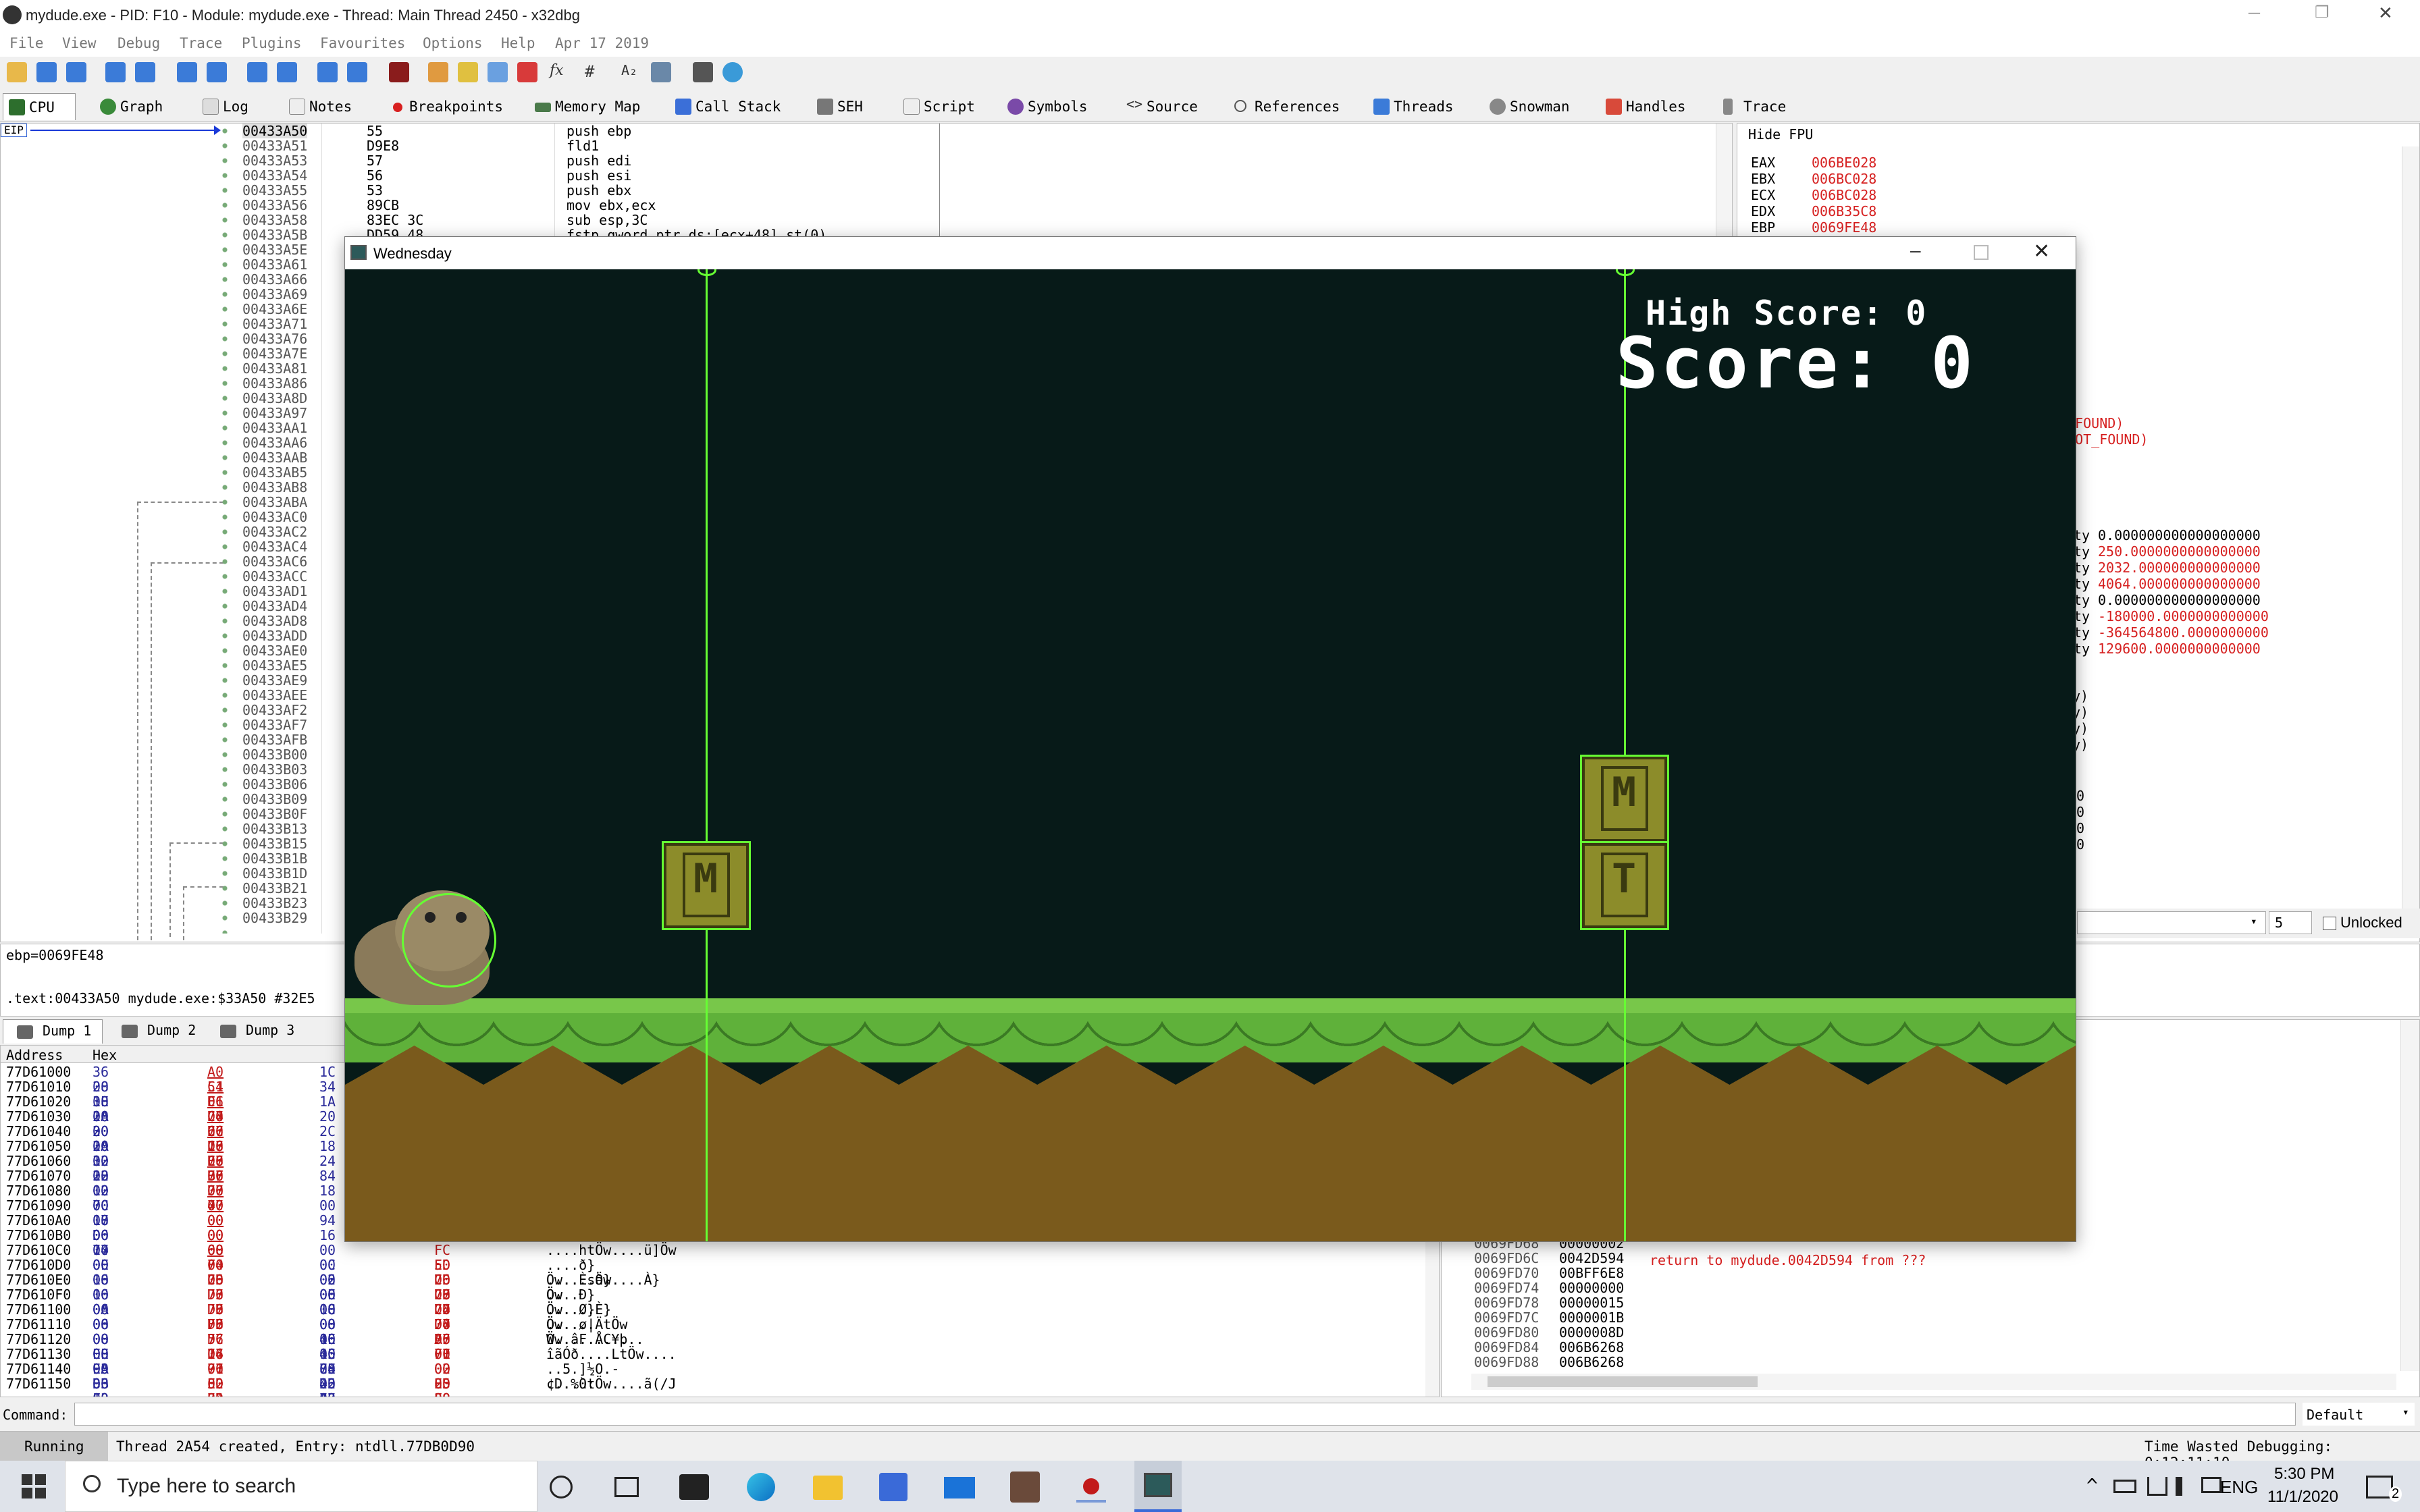 This screenshot has width=2420, height=1512. What do you see at coordinates (761, 1487) in the screenshot?
I see `edge-icon` at bounding box center [761, 1487].